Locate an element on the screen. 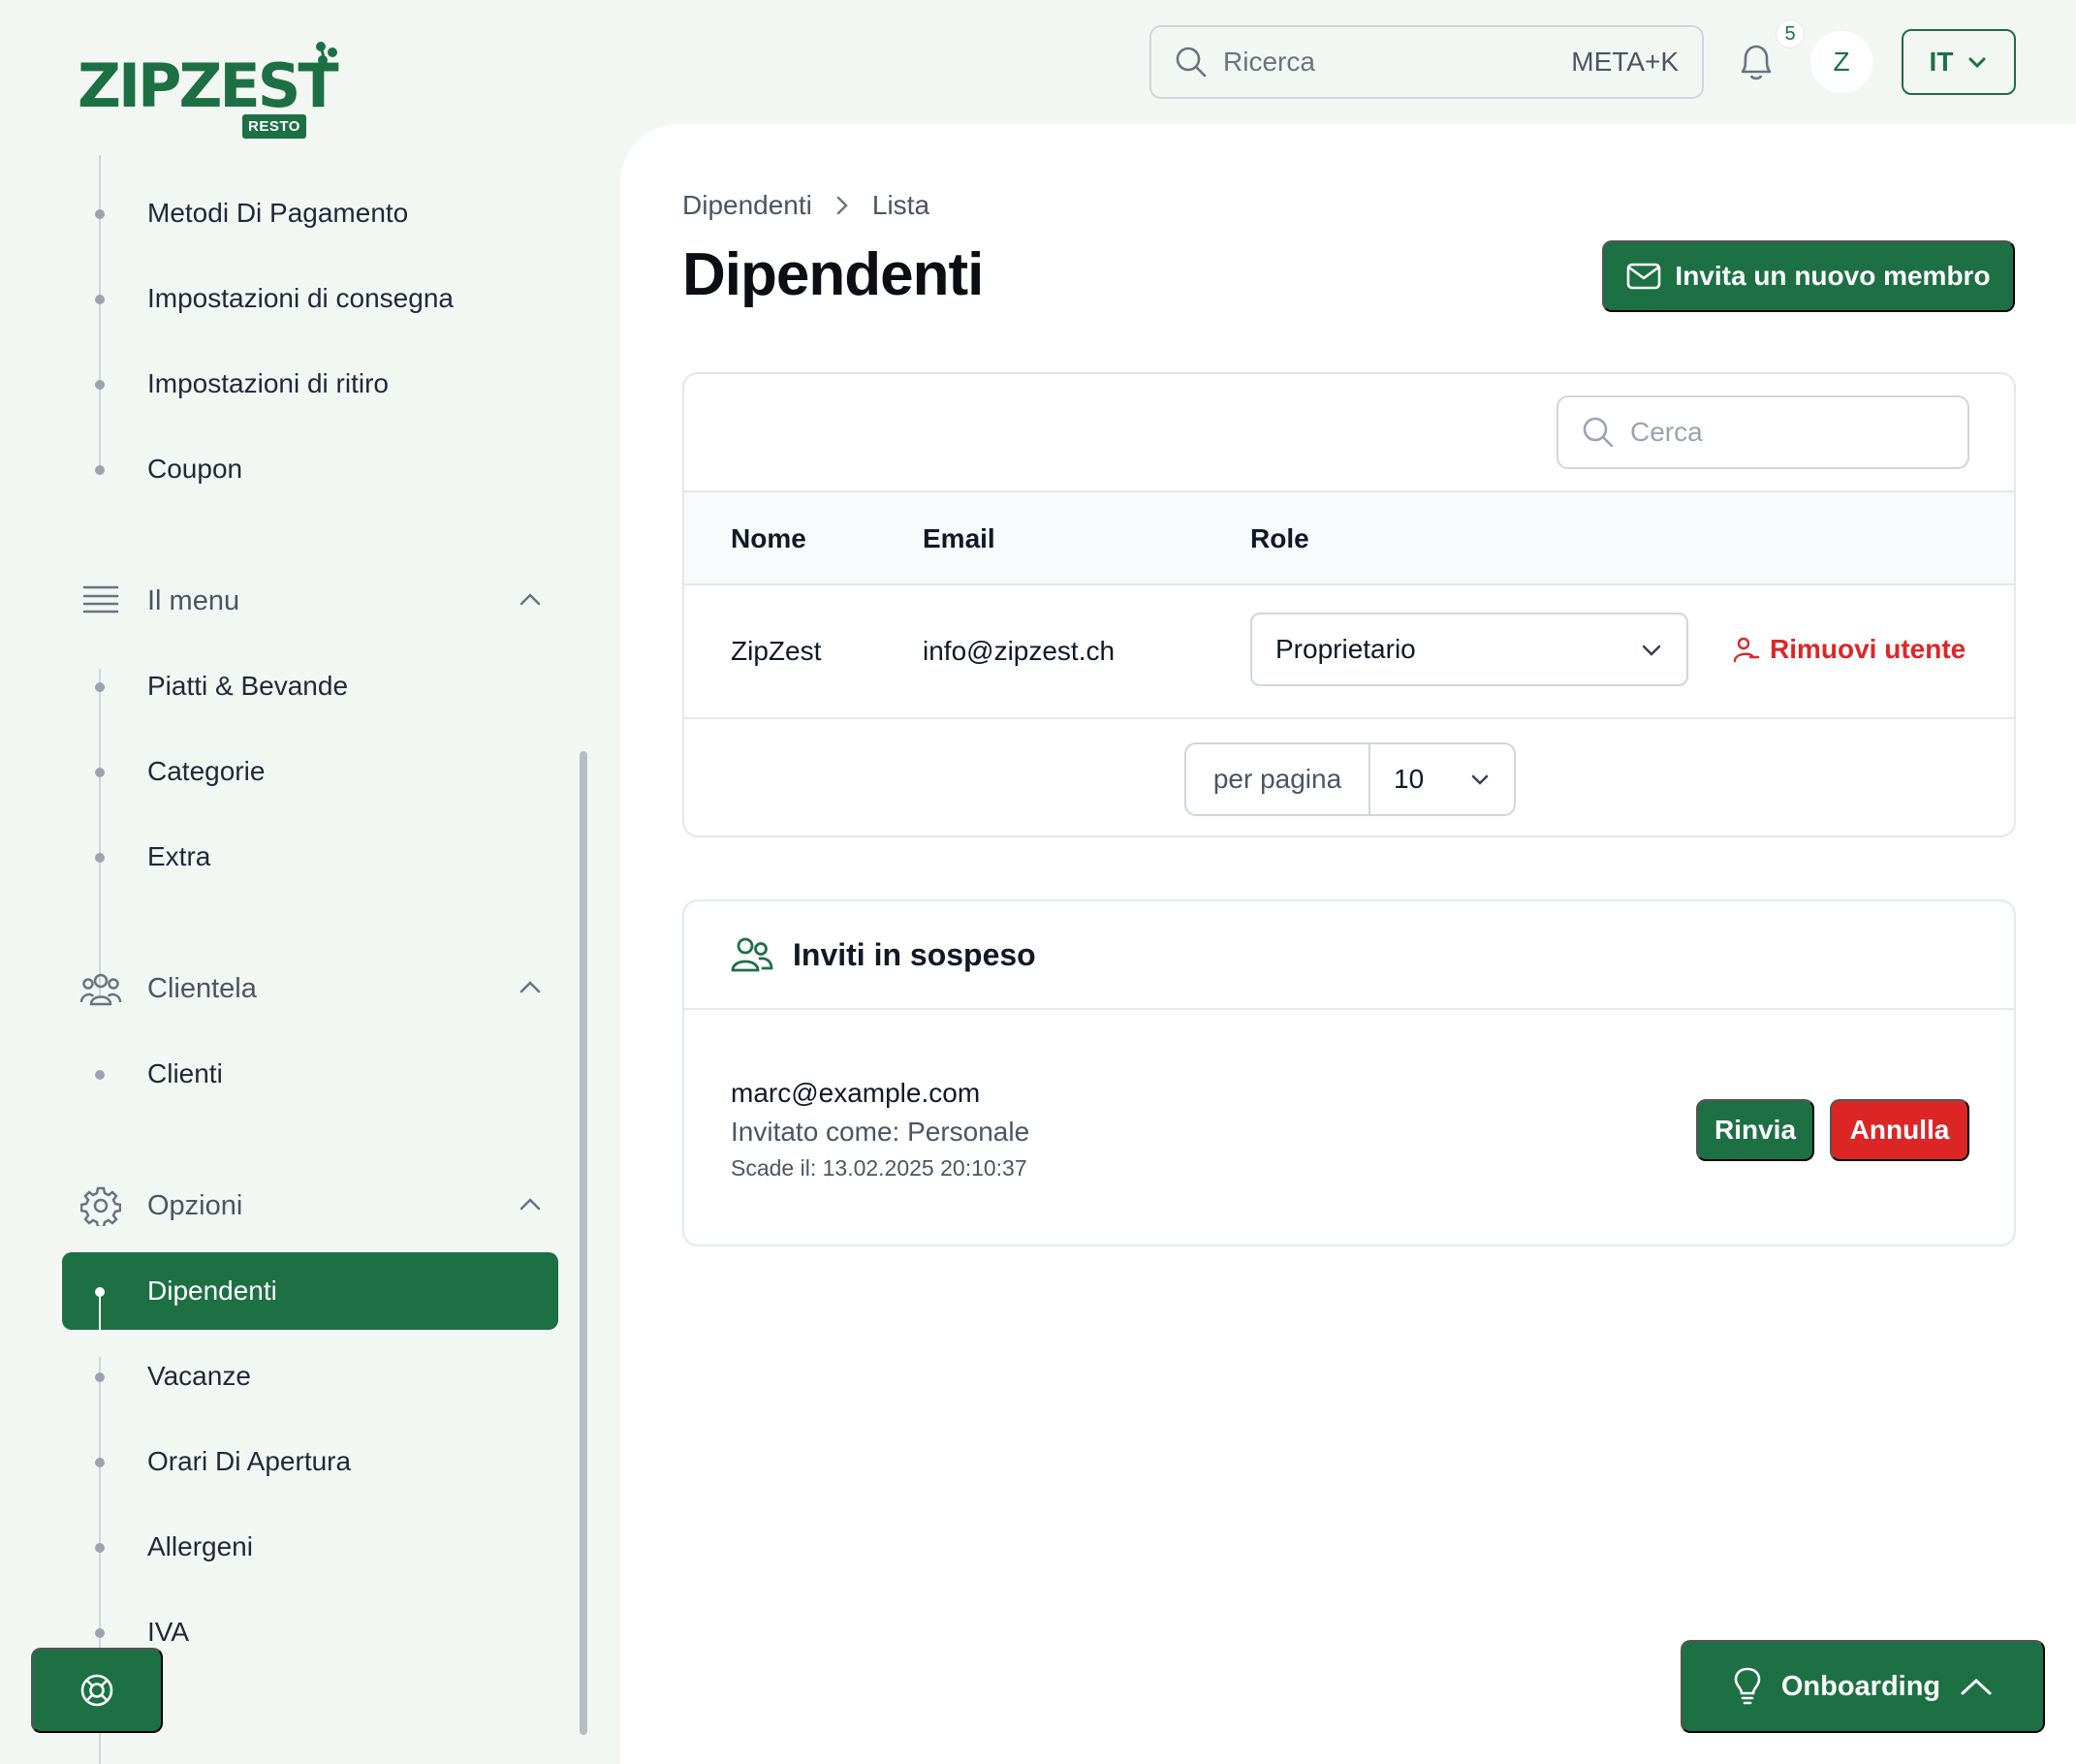 This screenshot has height=1764, width=2076. tree-stem is located at coordinates (100, 1311).